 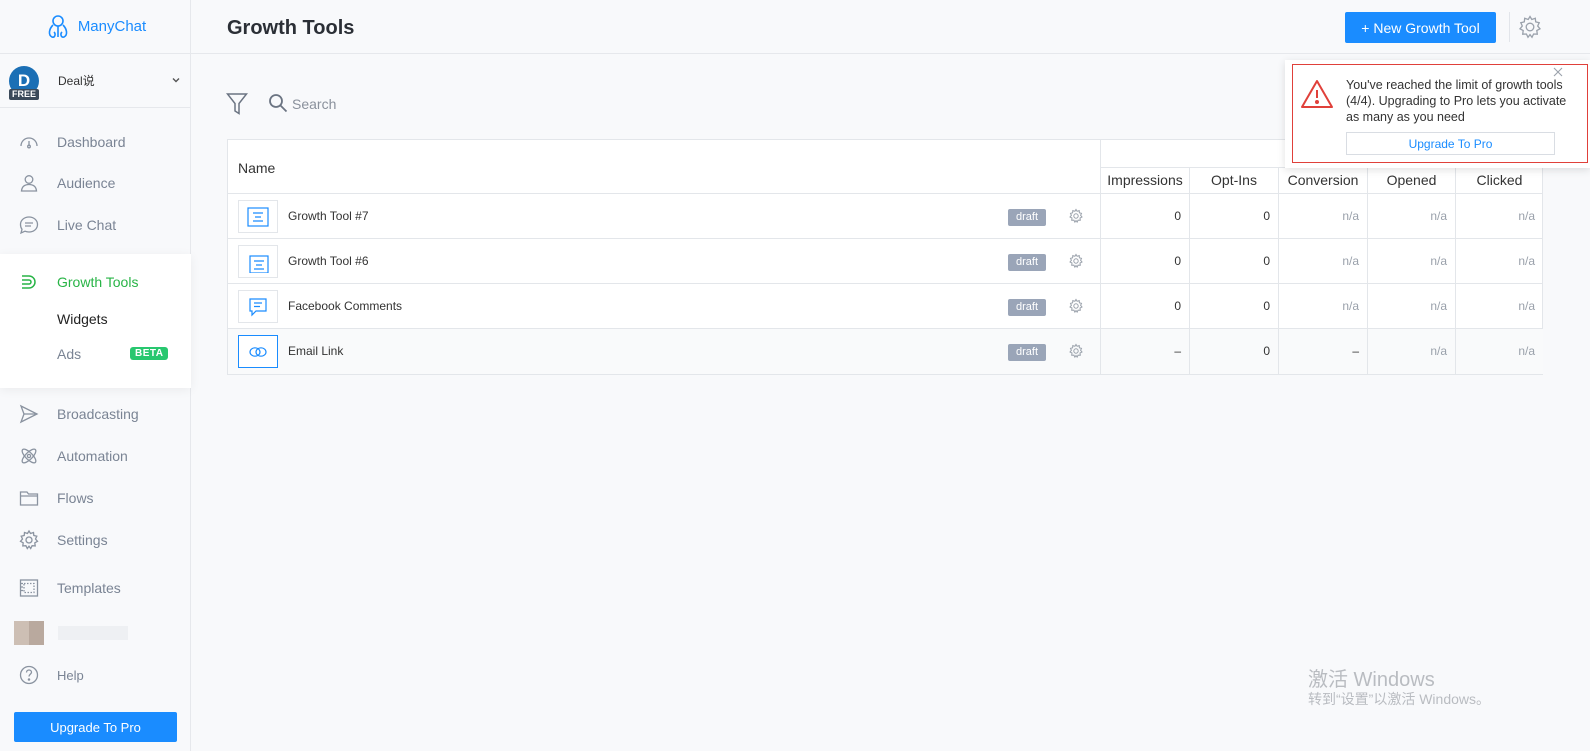 What do you see at coordinates (1399, 699) in the screenshot?
I see `windows-activation-watermark-text: 转到“设置”以激活 Windows。` at bounding box center [1399, 699].